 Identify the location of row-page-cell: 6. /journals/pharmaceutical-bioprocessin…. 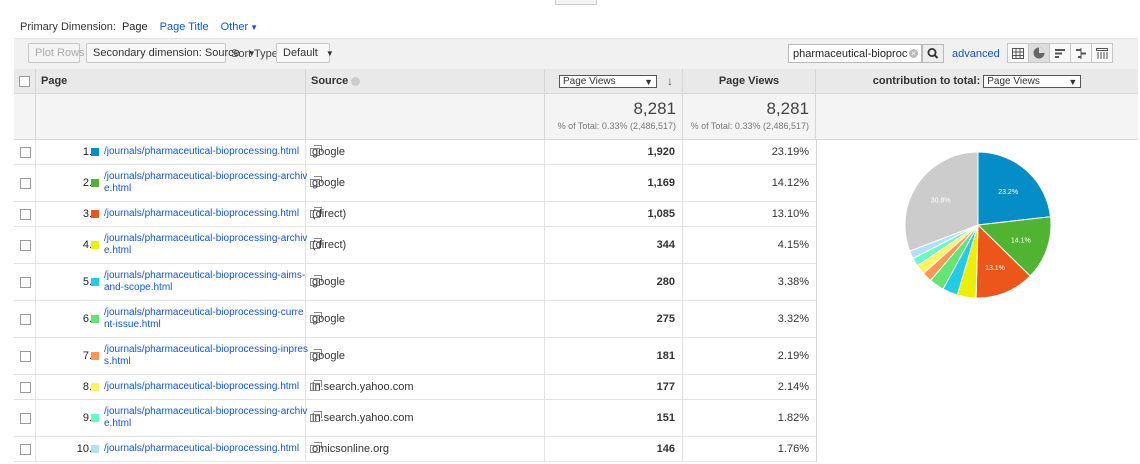
(179, 319).